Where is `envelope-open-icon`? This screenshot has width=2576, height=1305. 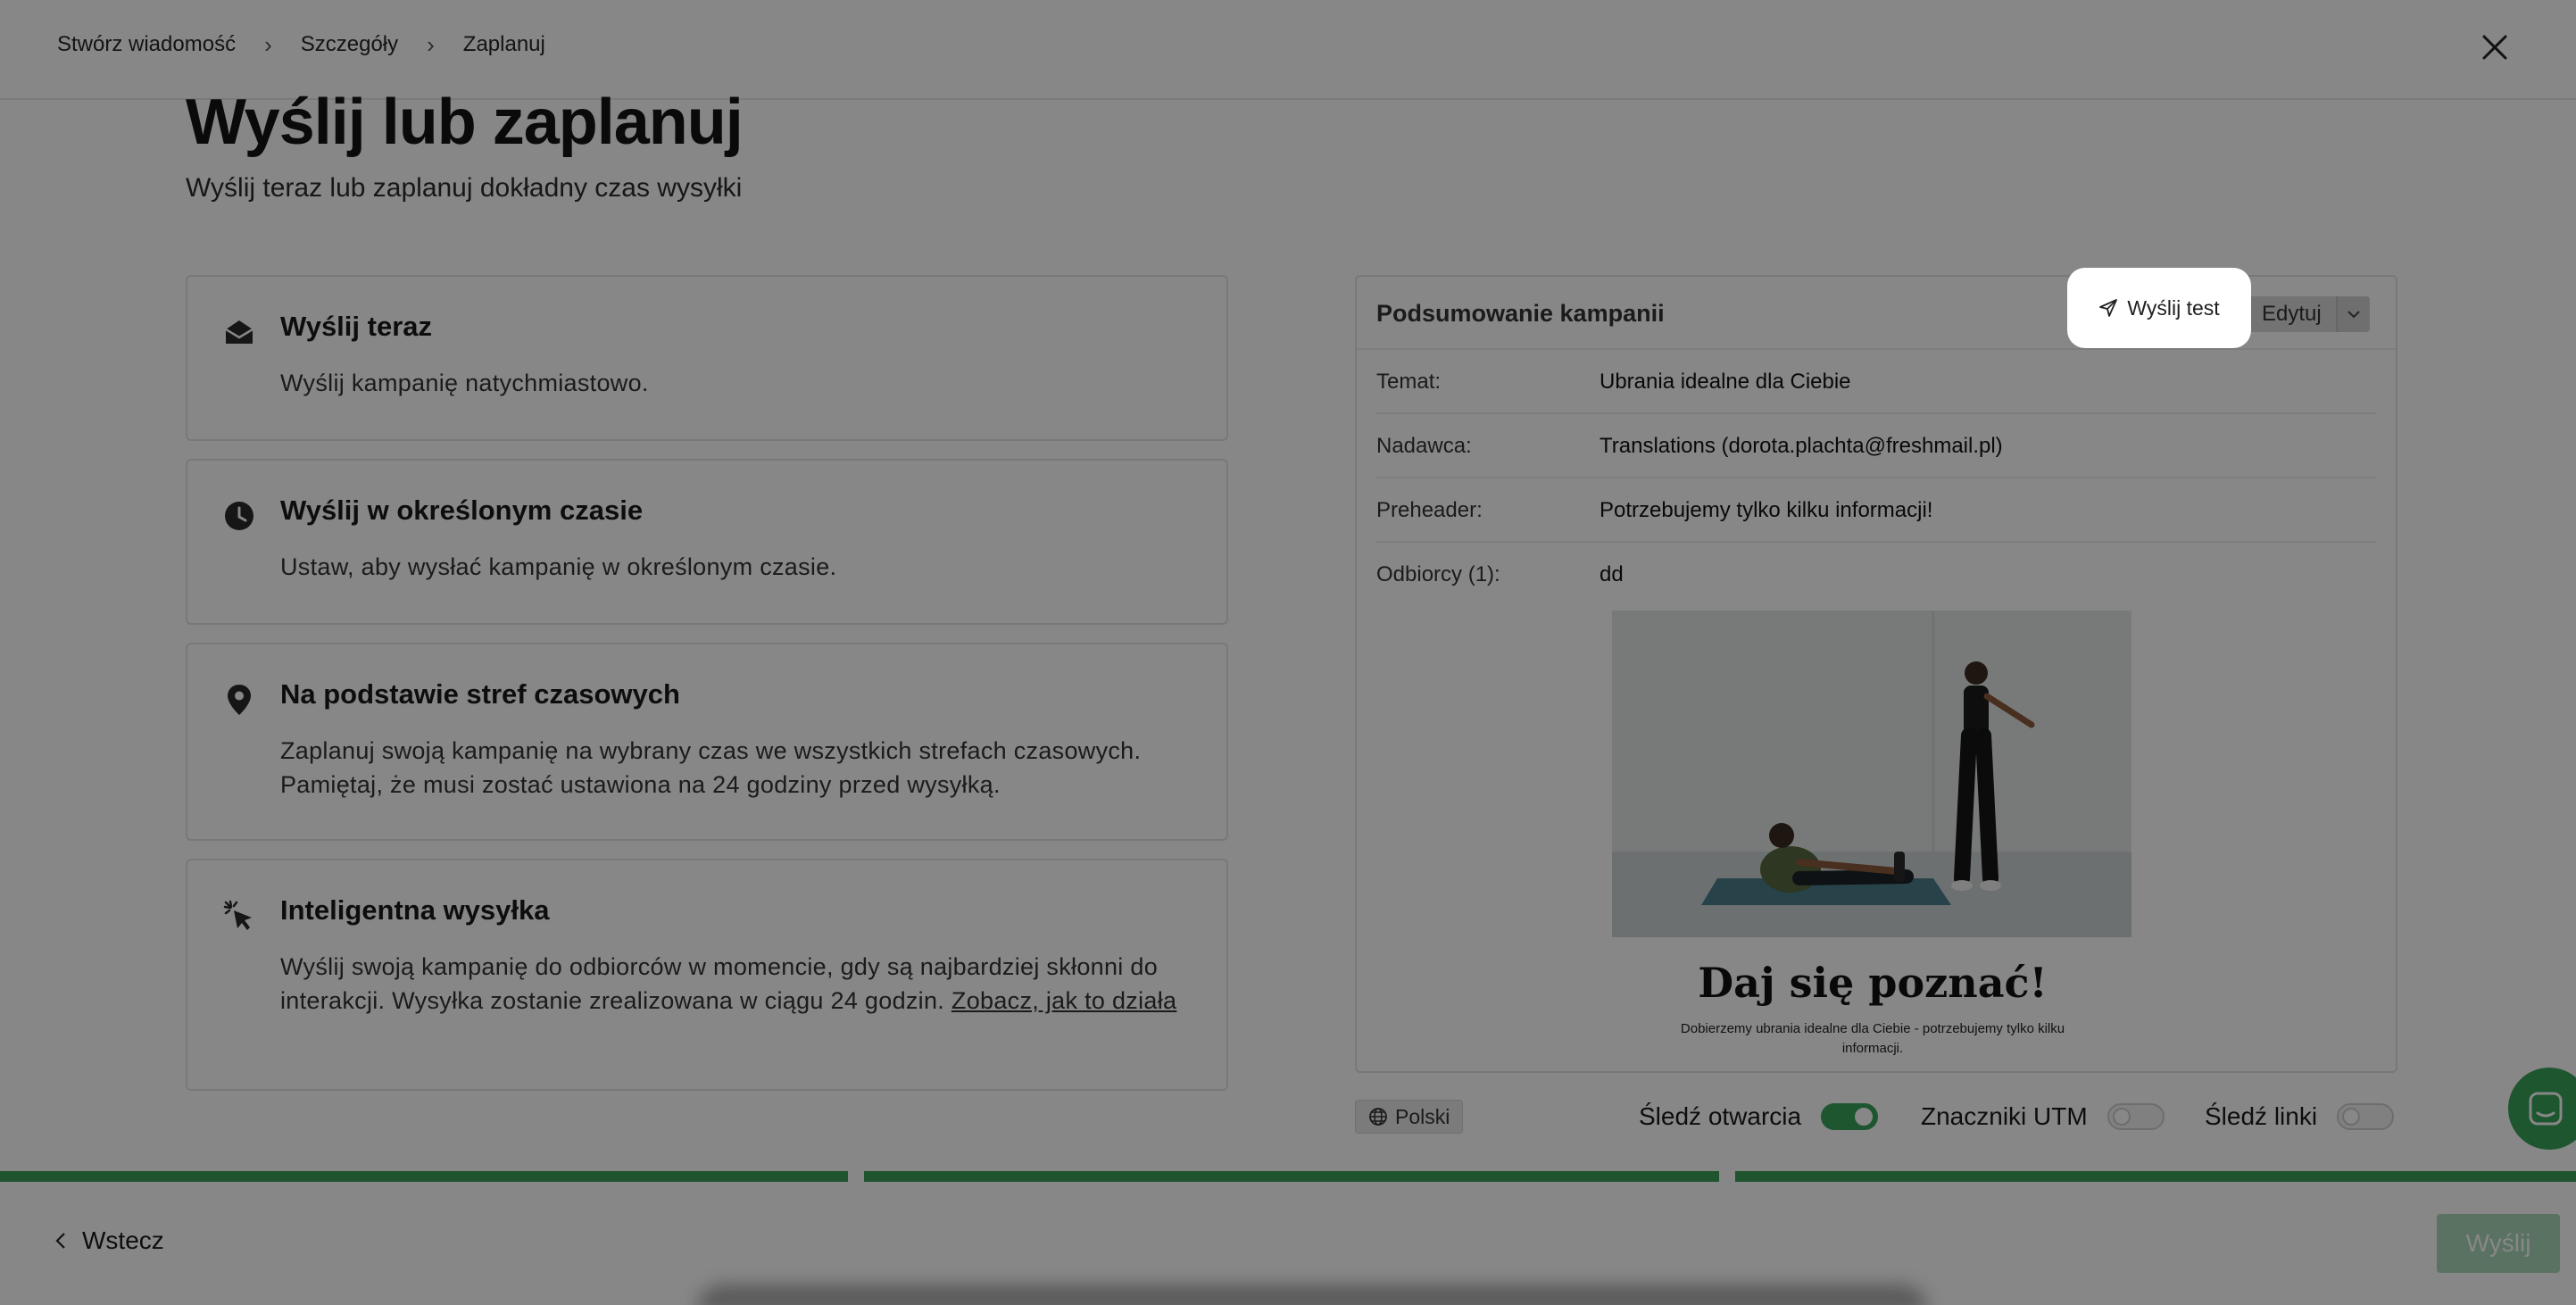 envelope-open-icon is located at coordinates (239, 332).